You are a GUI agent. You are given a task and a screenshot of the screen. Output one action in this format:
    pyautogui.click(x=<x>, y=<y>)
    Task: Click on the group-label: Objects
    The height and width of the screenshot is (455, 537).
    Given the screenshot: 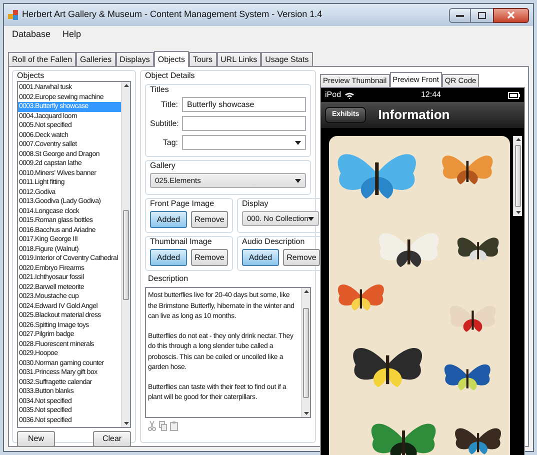 What is the action you would take?
    pyautogui.click(x=31, y=75)
    